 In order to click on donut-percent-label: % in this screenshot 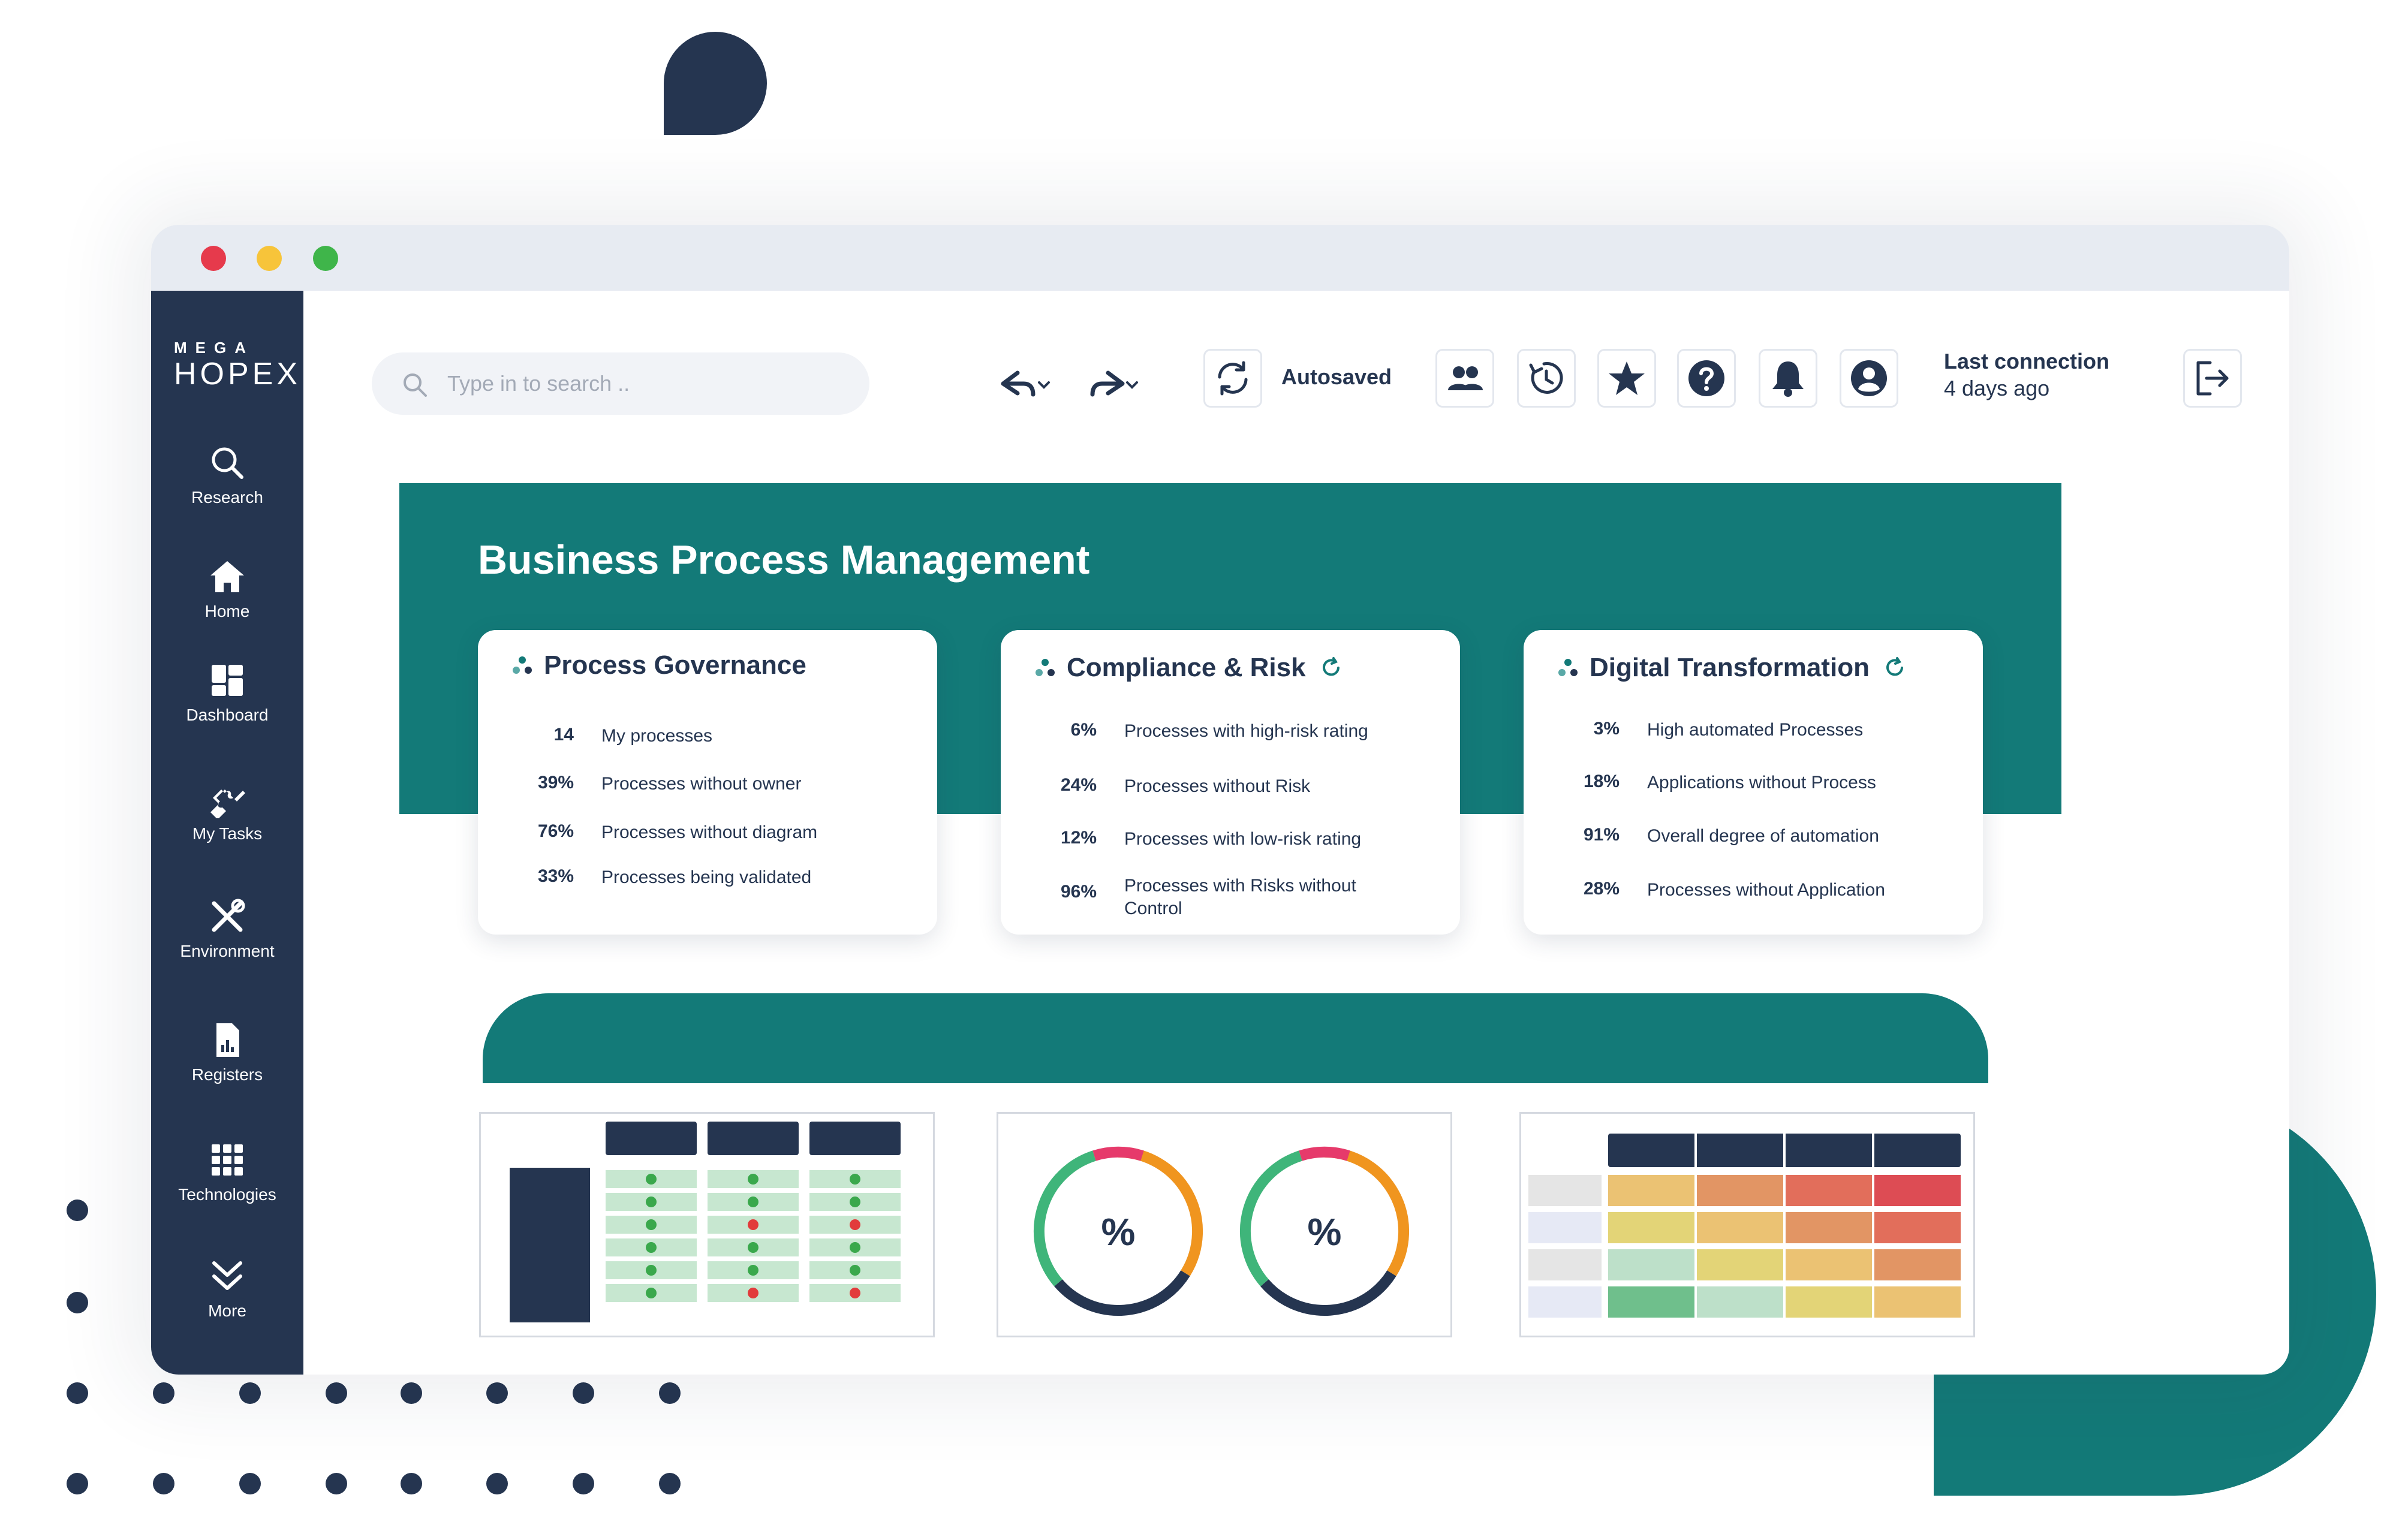, I will do `click(1118, 1231)`.